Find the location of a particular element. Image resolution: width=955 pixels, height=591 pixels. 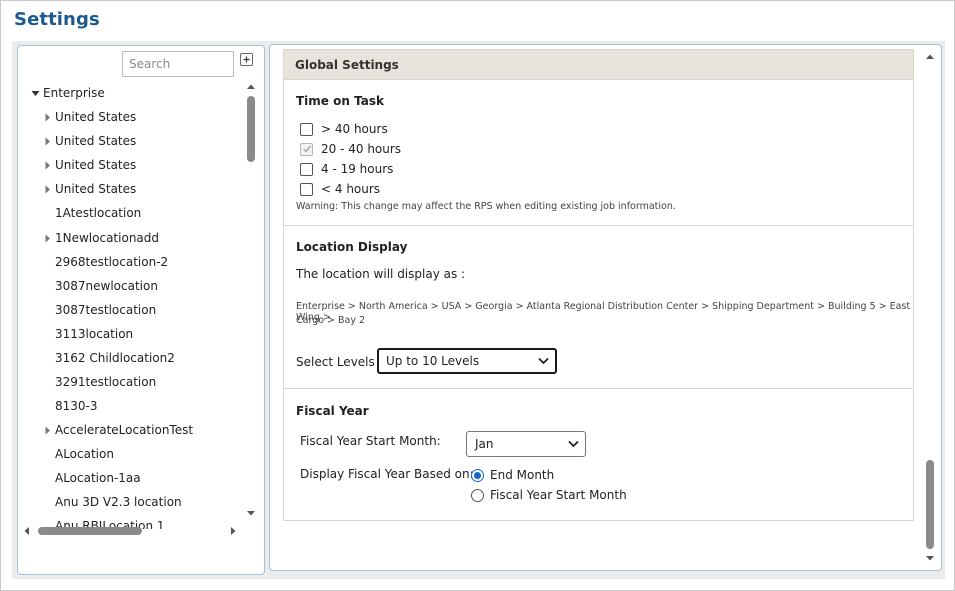

tree-item-label: ALocation-1aa is located at coordinates (98, 478).